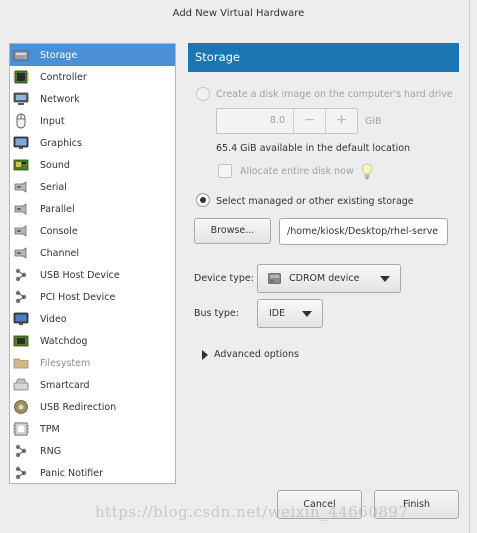  Describe the element at coordinates (256, 354) in the screenshot. I see `advanced-options-expander: Advanced options` at that location.